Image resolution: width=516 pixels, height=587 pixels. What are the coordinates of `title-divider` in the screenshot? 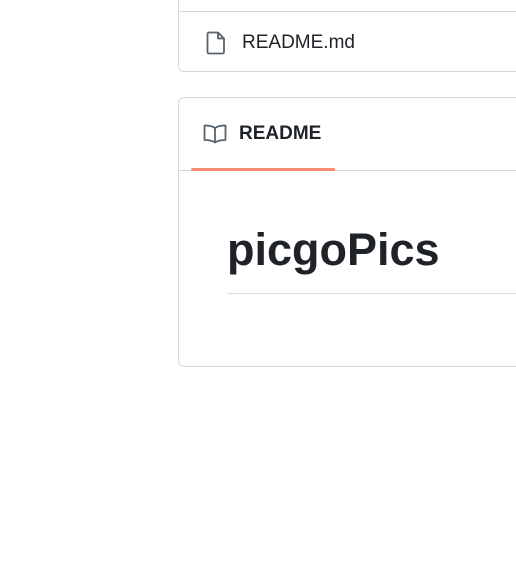 It's located at (371, 293).